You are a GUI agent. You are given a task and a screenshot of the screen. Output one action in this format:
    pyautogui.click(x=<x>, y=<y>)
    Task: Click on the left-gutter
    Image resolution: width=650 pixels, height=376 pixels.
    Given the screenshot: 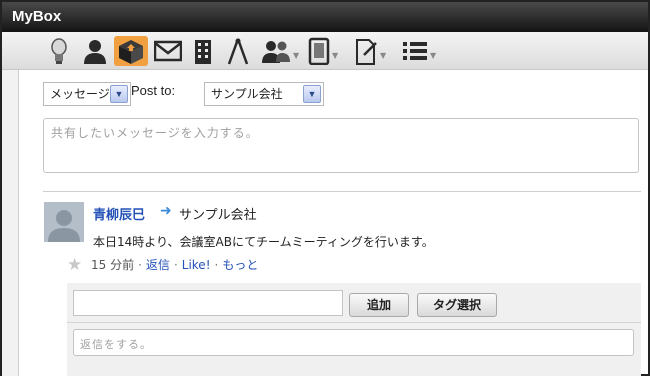 What is the action you would take?
    pyautogui.click(x=10, y=223)
    